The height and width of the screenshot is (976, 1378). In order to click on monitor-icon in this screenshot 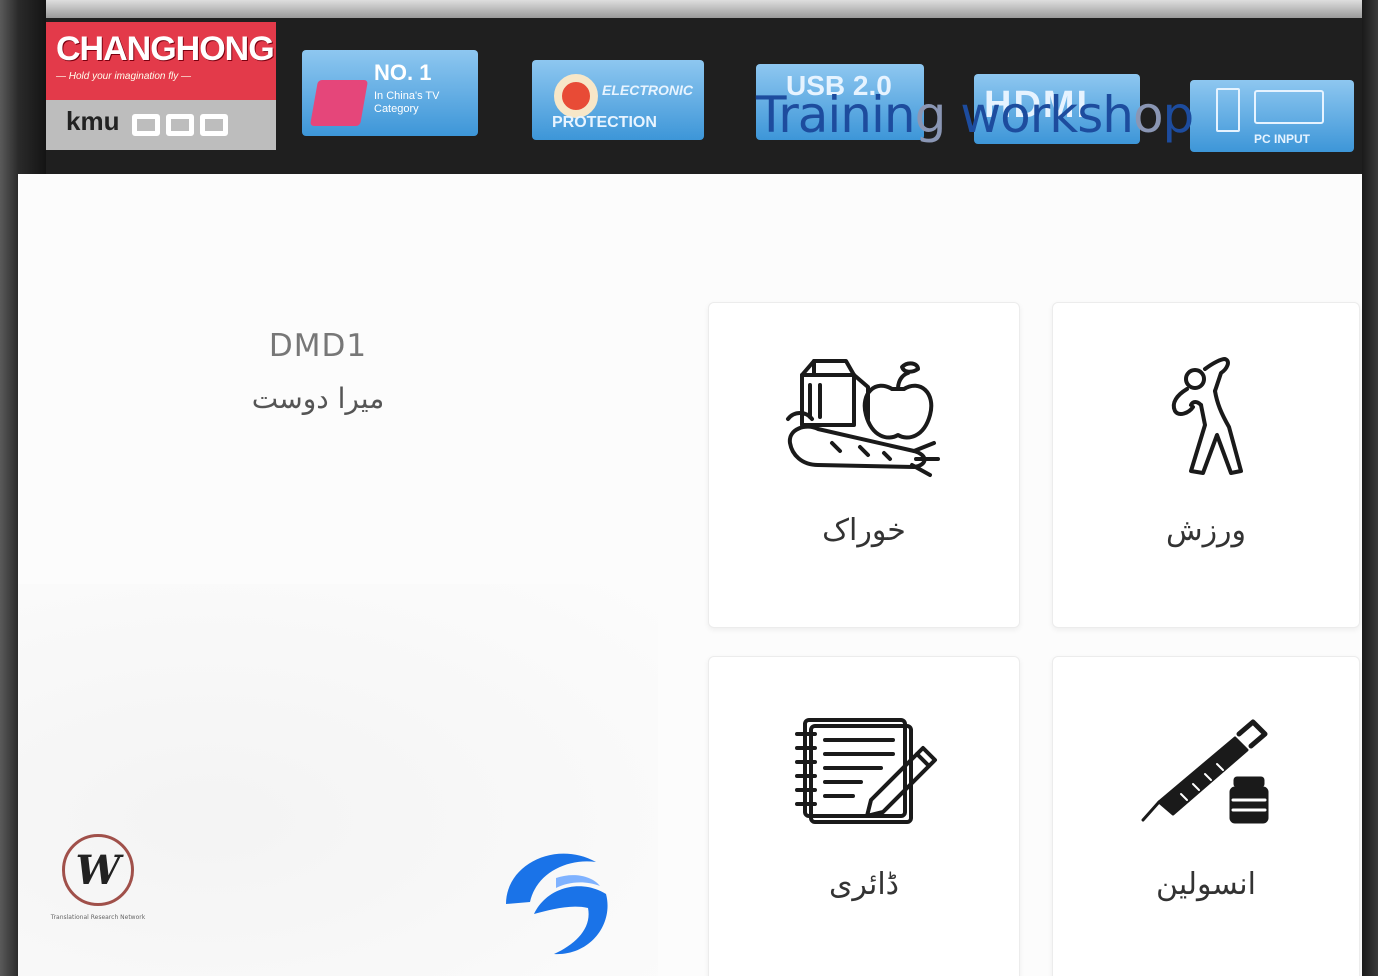, I will do `click(1289, 107)`.